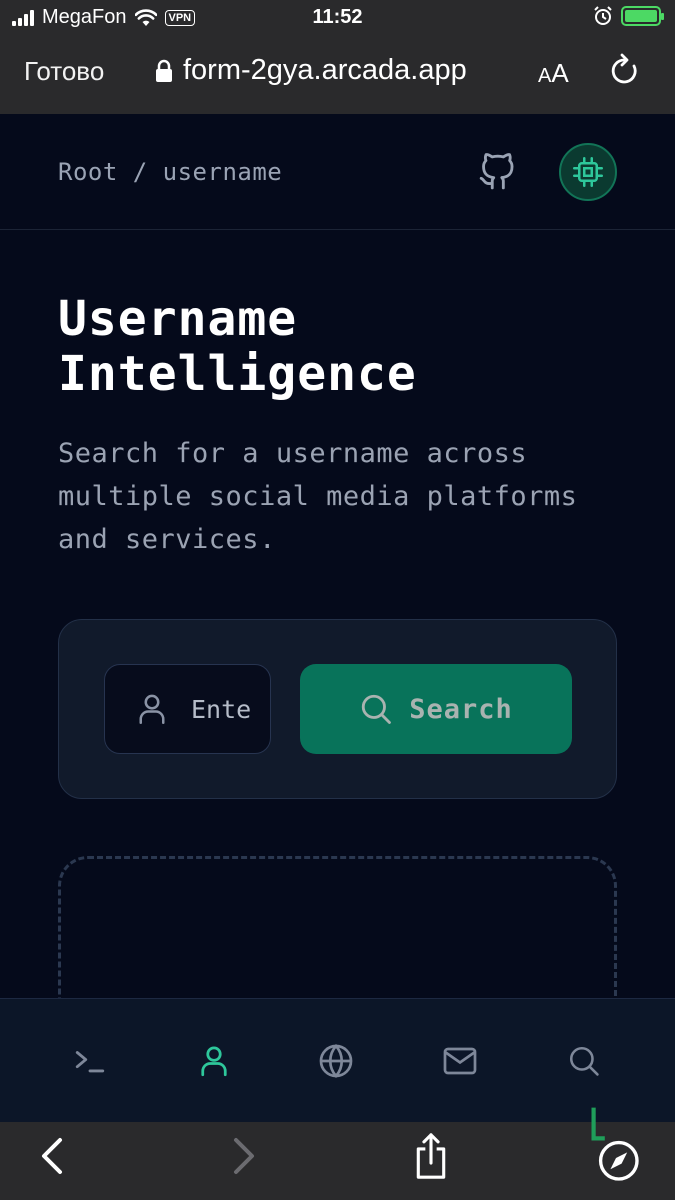 The width and height of the screenshot is (675, 1200). I want to click on terminal-icon, so click(90, 1062).